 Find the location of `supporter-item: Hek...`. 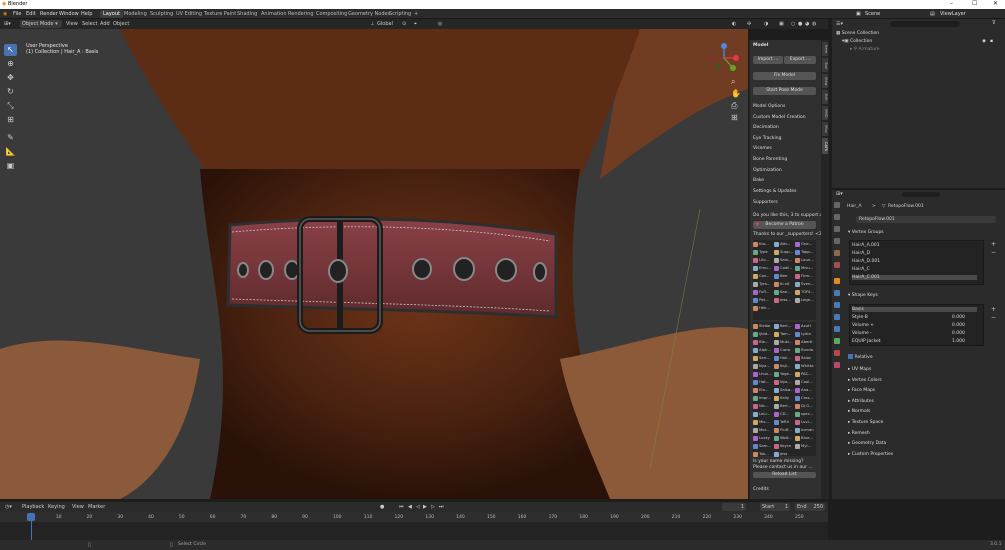

supporter-item: Hek... is located at coordinates (763, 308).